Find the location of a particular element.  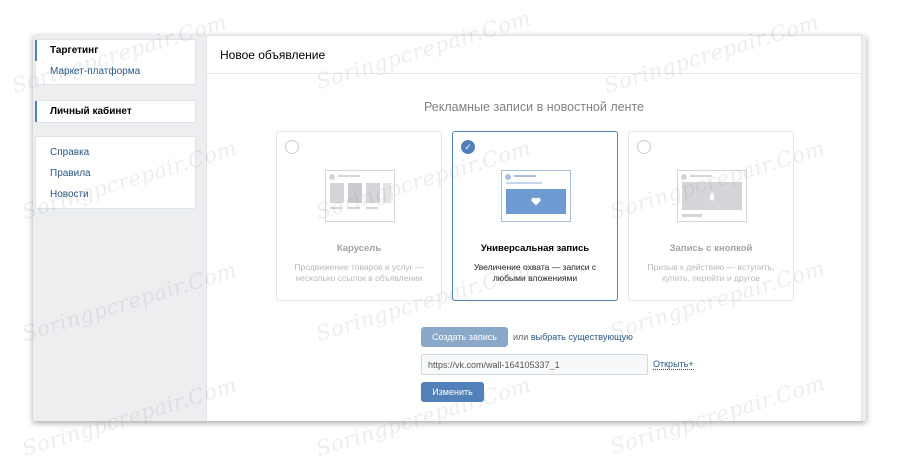

sidebar-item-market-platform: Маркет-платформа is located at coordinates (115, 71).